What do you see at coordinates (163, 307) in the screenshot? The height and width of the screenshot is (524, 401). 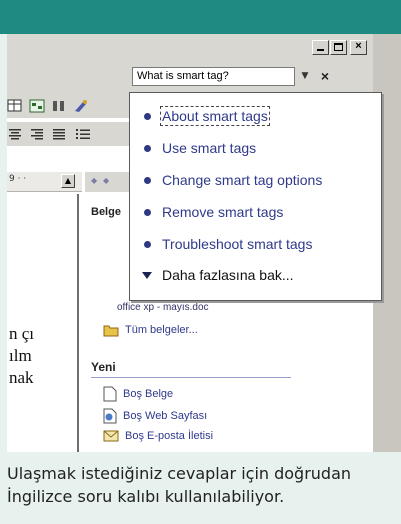 I see `recent-file-link: office xp - mayıs.doc` at bounding box center [163, 307].